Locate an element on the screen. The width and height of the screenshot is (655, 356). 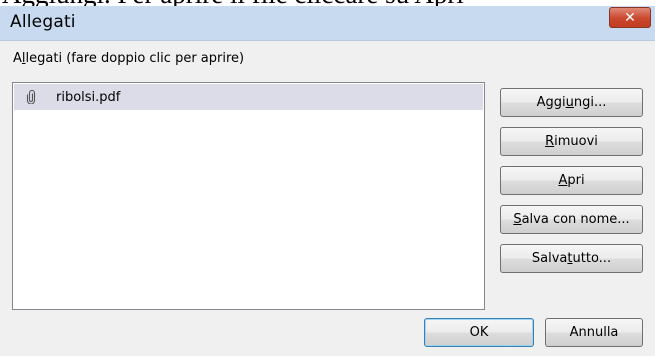
window-title: Allegati is located at coordinates (43, 22).